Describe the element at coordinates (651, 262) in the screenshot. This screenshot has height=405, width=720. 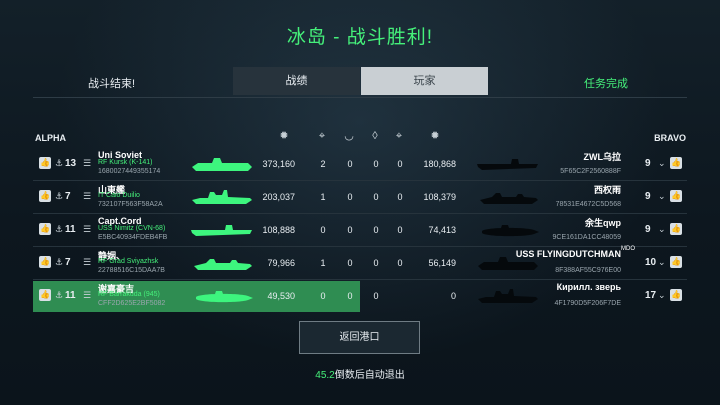
I see `bravo-rank: 10` at that location.